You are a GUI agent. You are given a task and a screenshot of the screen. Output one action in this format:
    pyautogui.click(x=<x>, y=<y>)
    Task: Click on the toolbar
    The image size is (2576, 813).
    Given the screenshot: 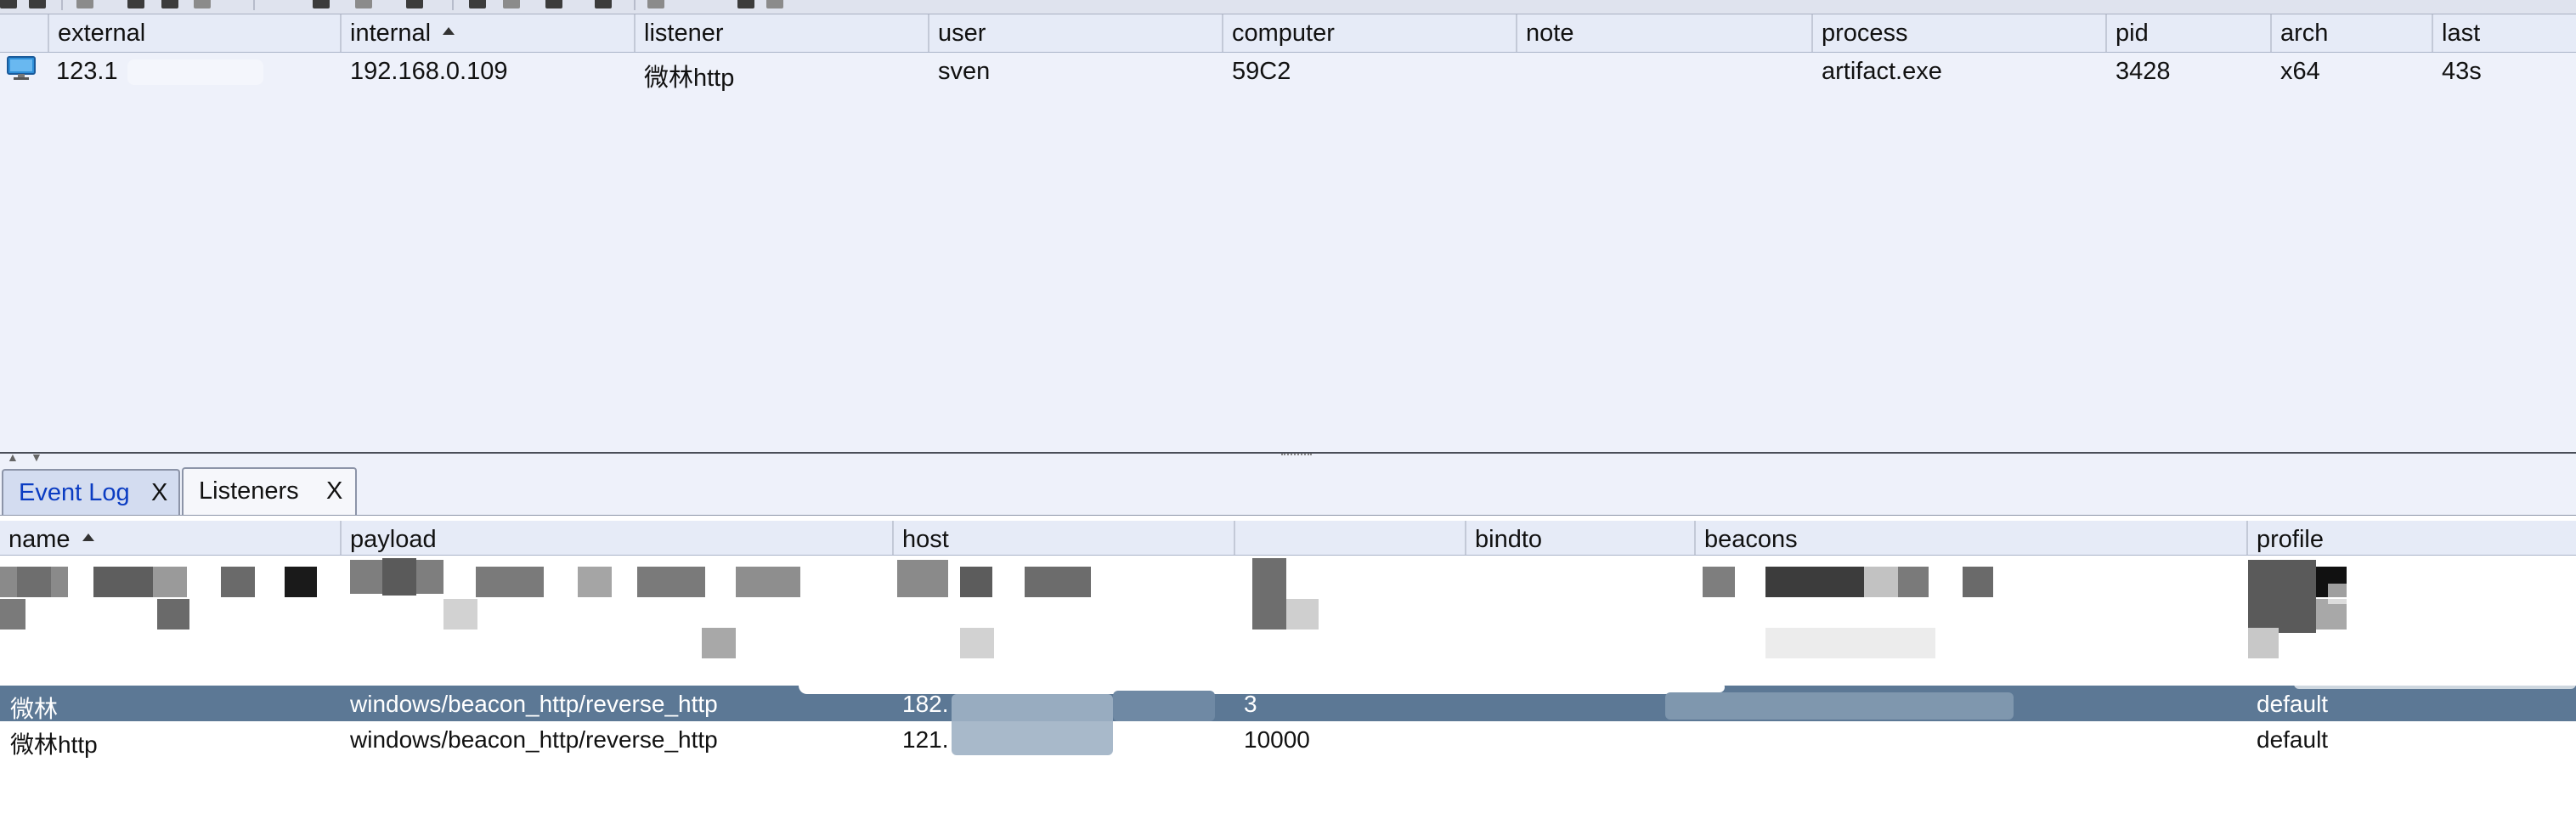 What is the action you would take?
    pyautogui.click(x=1288, y=7)
    